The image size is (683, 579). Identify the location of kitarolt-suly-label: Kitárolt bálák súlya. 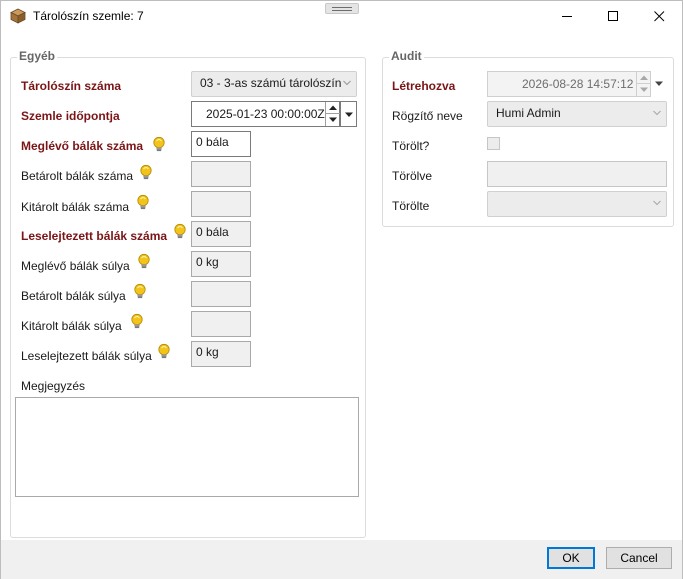
(71, 326).